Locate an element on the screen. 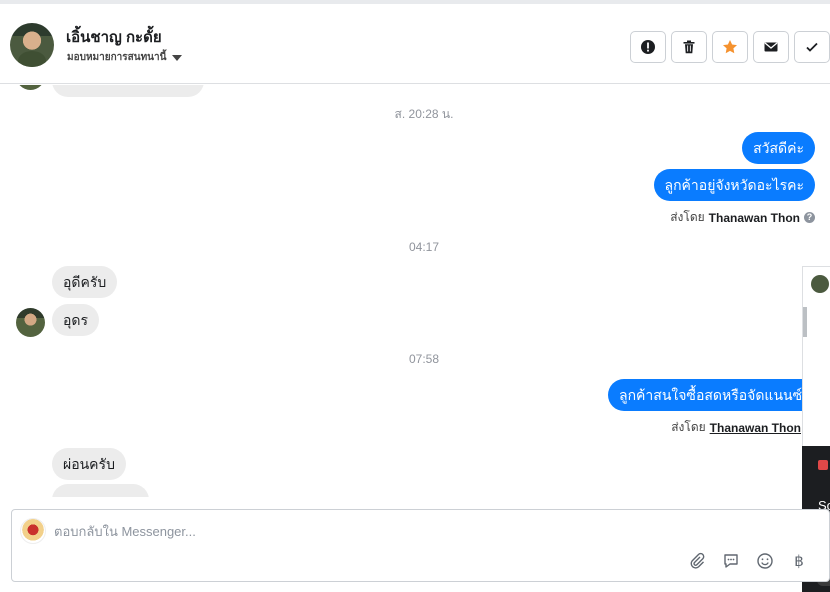 Image resolution: width=830 pixels, height=592 pixels. mark-unread-button is located at coordinates (771, 47).